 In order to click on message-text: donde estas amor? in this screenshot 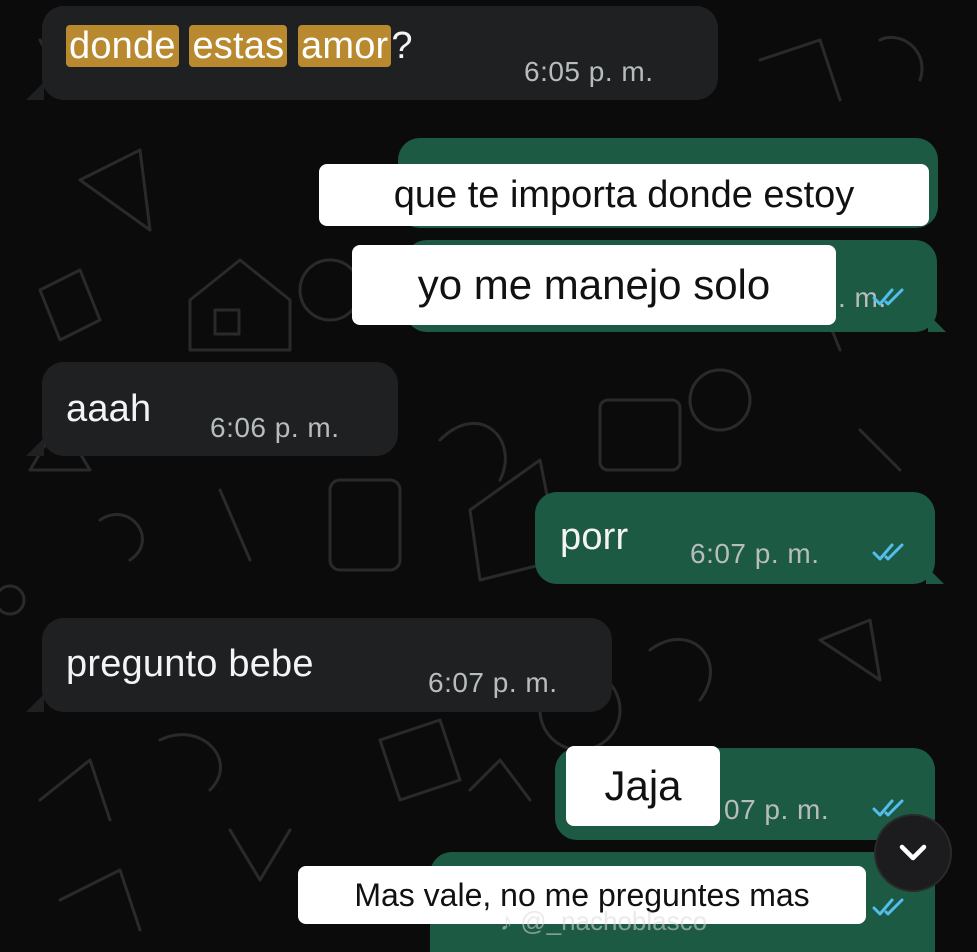, I will do `click(239, 46)`.